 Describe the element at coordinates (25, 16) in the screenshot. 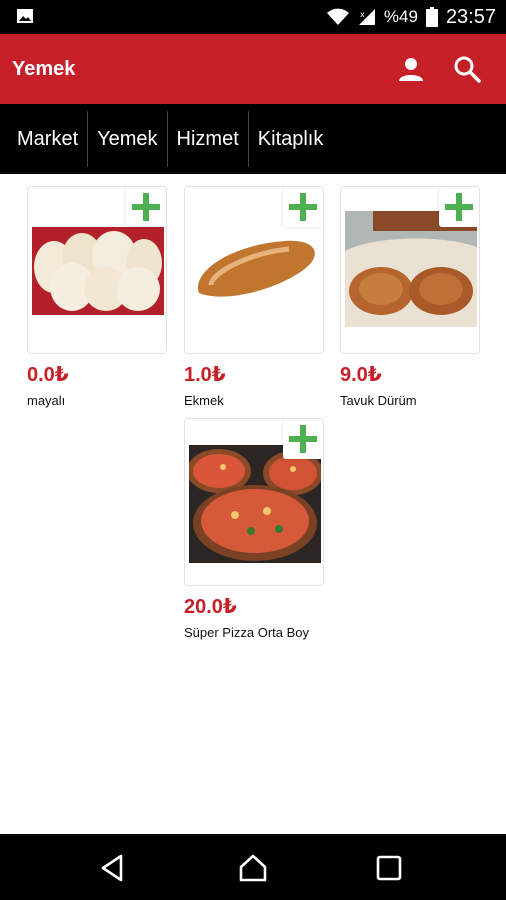

I see `gallery-icon` at that location.